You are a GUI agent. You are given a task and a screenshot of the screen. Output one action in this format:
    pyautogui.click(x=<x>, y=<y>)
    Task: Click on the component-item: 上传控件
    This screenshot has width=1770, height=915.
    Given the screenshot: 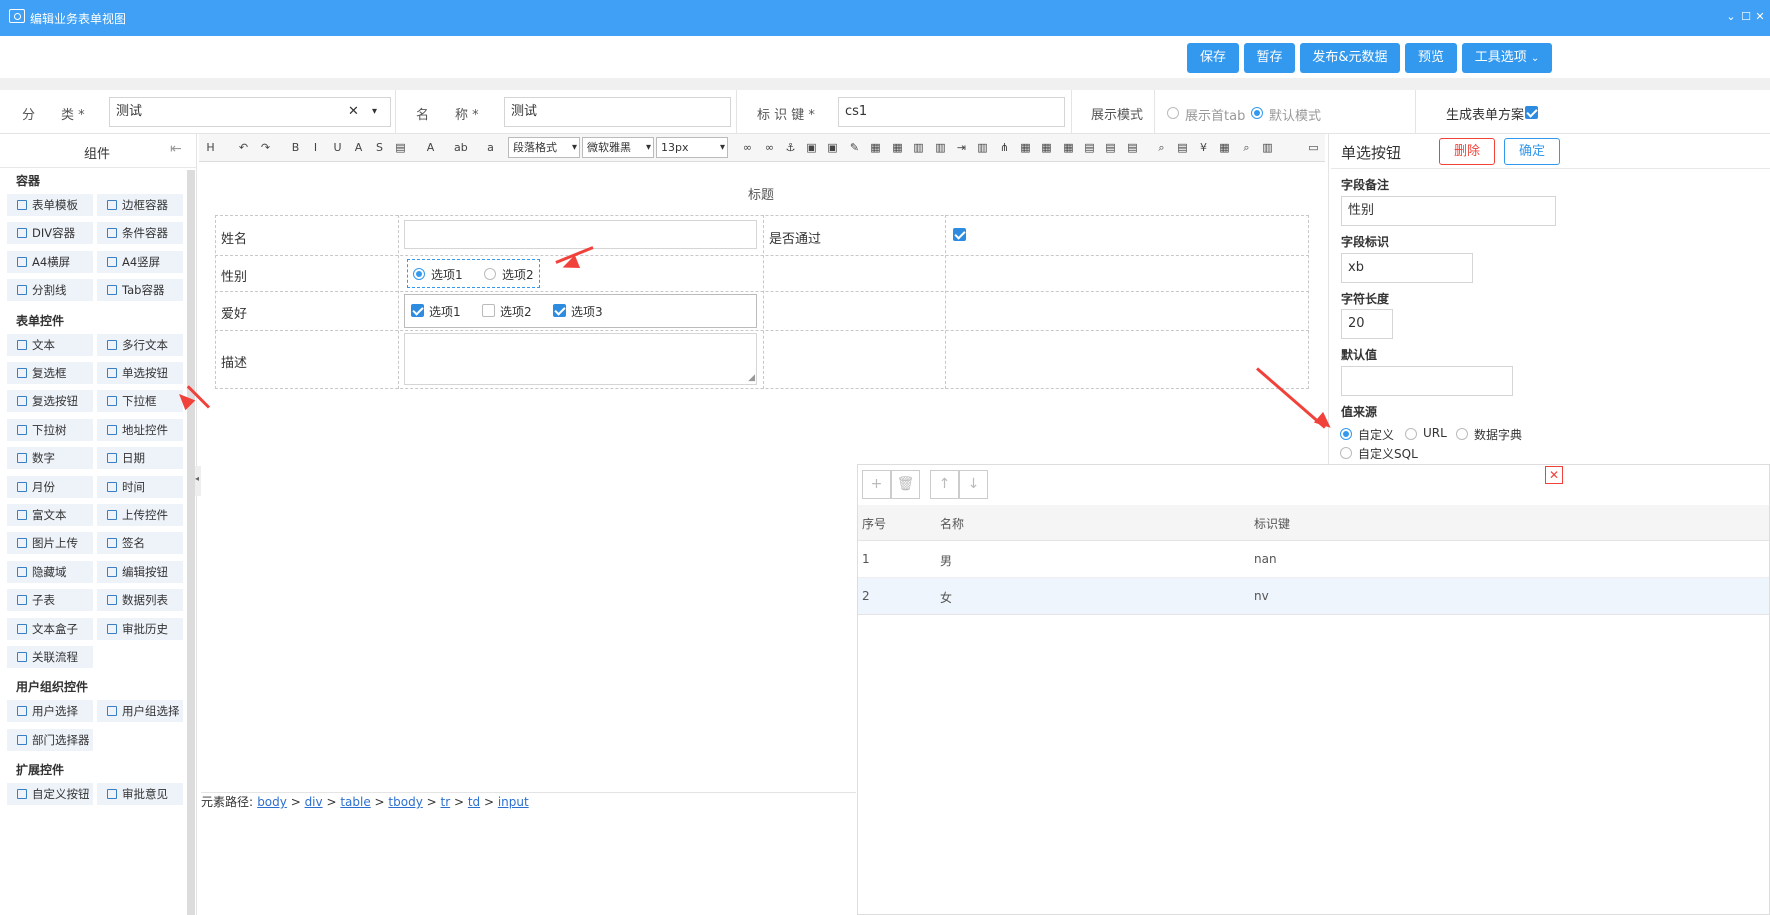 What is the action you would take?
    pyautogui.click(x=140, y=515)
    